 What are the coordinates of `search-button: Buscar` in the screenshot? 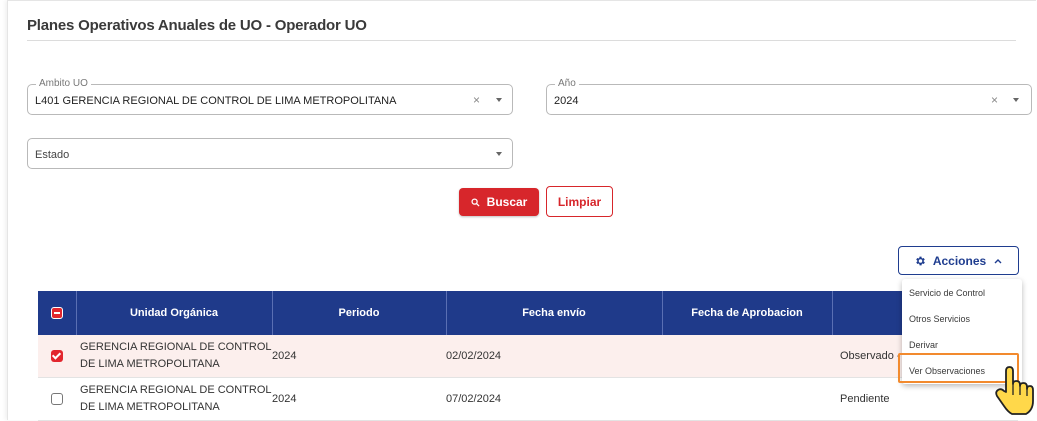 It's located at (499, 202).